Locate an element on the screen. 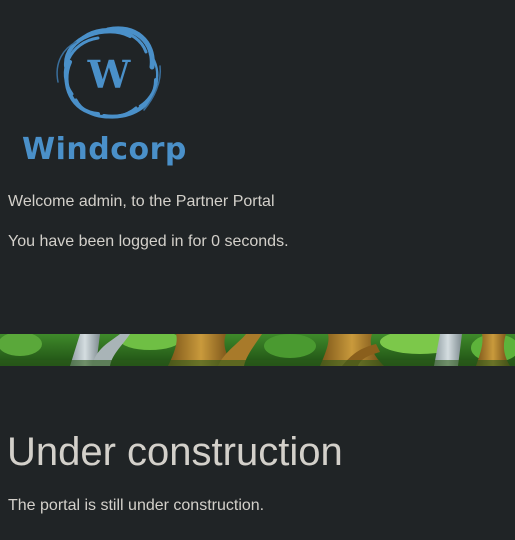  swirl-w-logo-icon: W is located at coordinates (109, 72).